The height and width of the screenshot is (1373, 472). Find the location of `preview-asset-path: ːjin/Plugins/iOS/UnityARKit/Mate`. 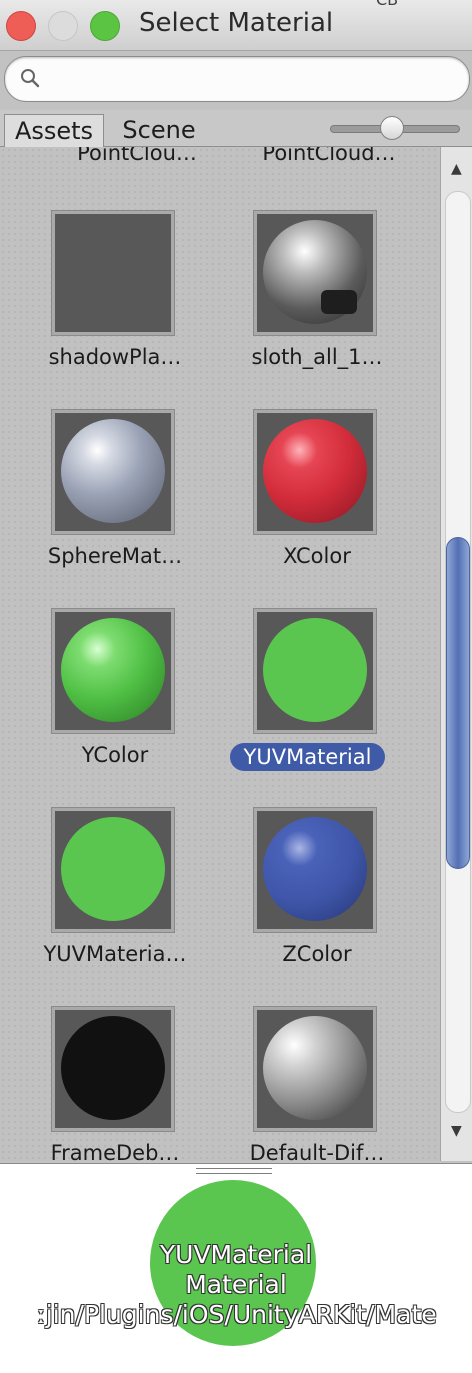

preview-asset-path: ːjin/Plugins/iOS/UnityARKit/Mate is located at coordinates (237, 1314).